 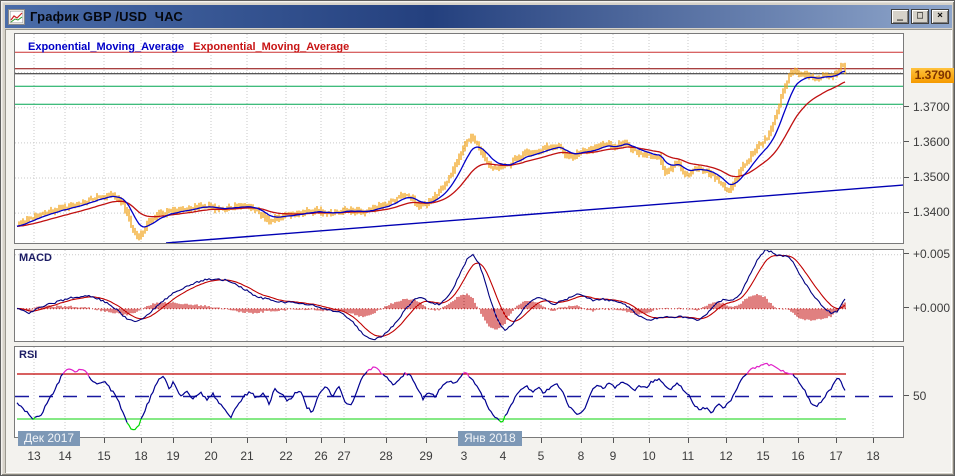 I want to click on rsi-axis-label: 50, so click(x=920, y=395).